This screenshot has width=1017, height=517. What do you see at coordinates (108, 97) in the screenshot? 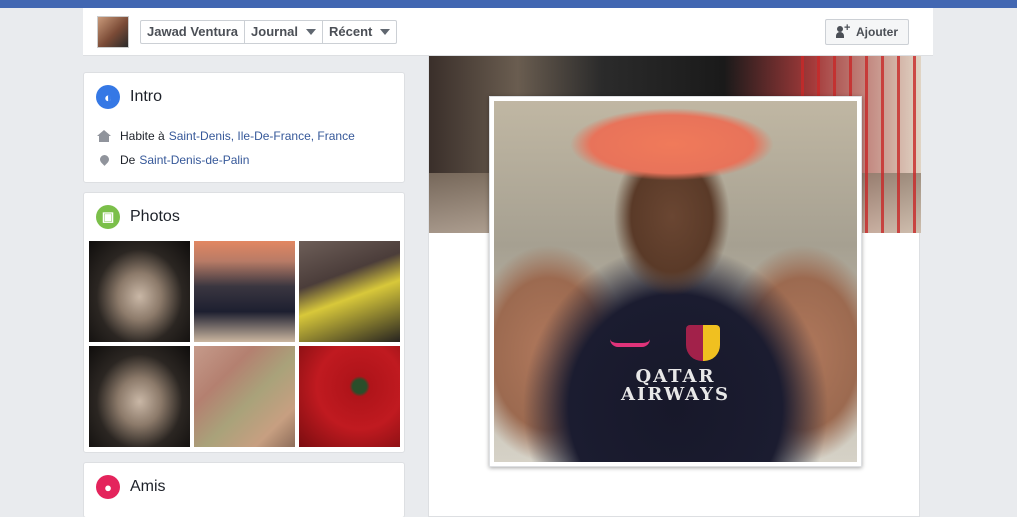
I see `globe-icon: ◐` at bounding box center [108, 97].